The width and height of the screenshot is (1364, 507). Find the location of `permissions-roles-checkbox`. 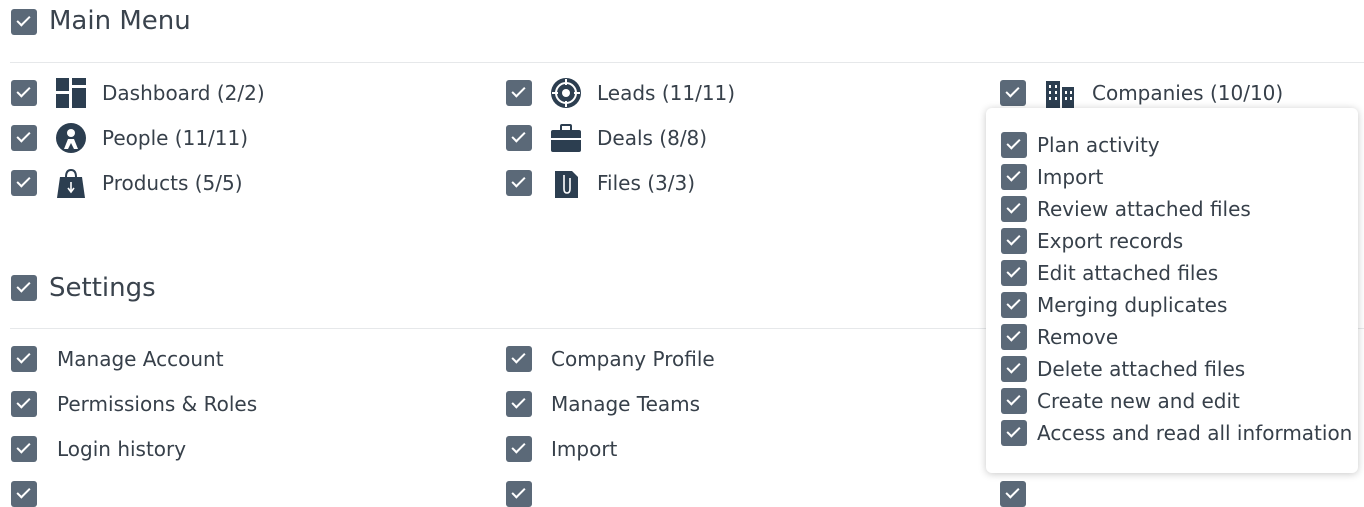

permissions-roles-checkbox is located at coordinates (24, 404).